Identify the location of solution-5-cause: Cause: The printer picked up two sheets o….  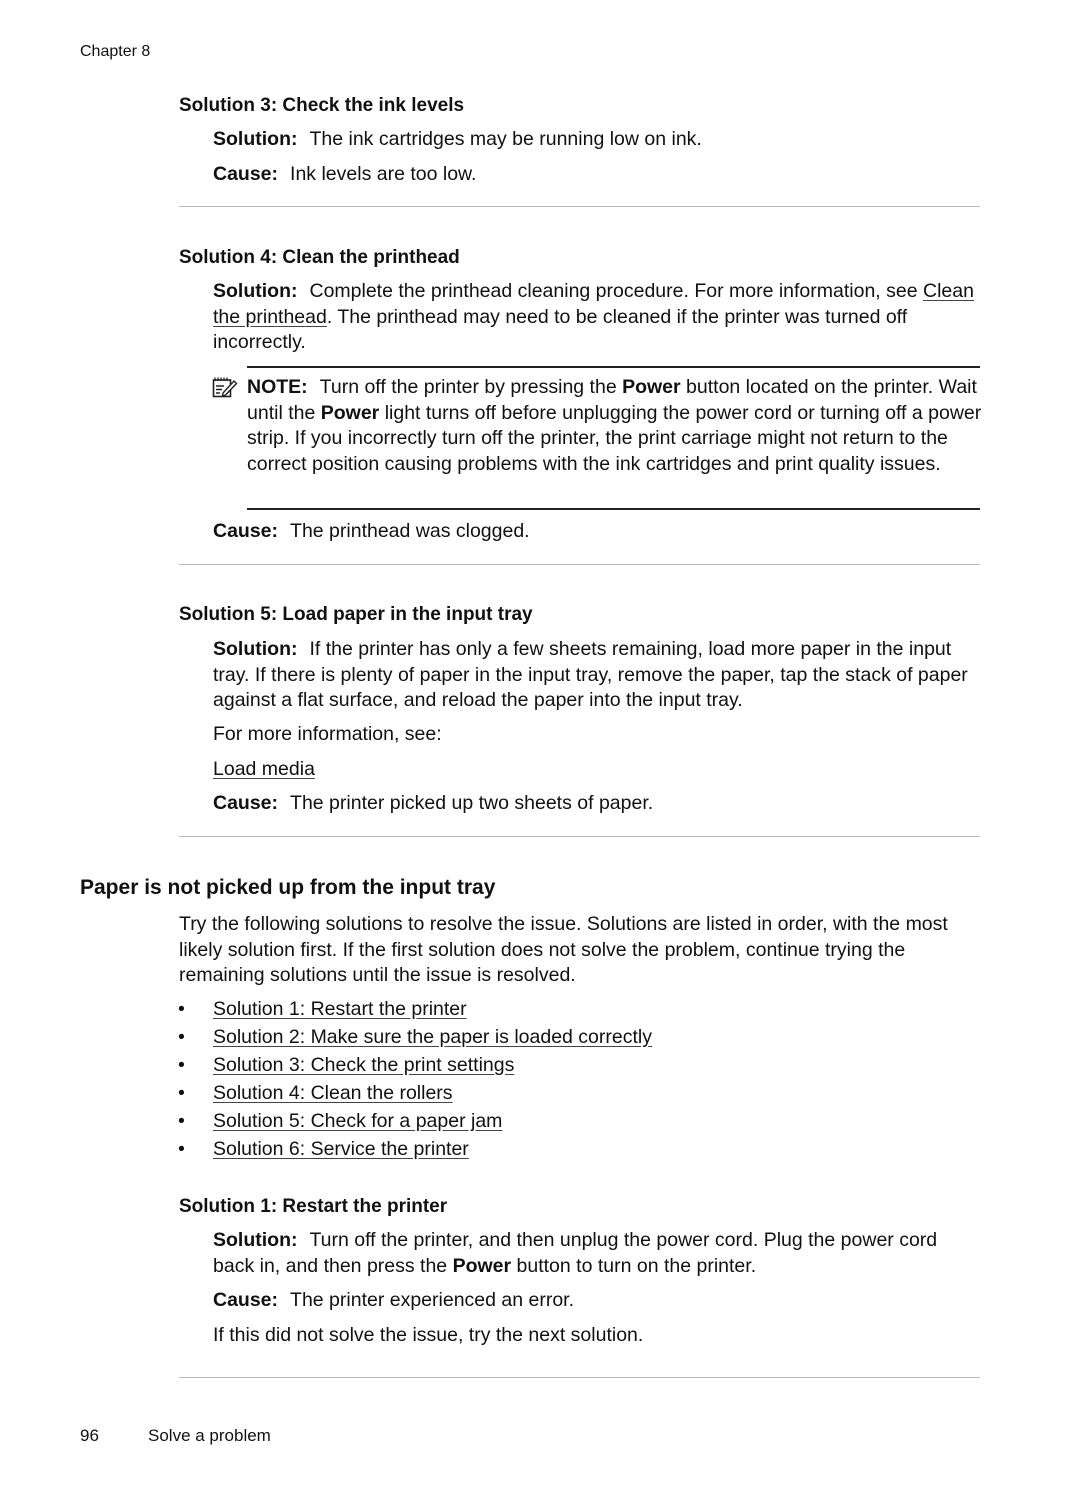
(598, 804).